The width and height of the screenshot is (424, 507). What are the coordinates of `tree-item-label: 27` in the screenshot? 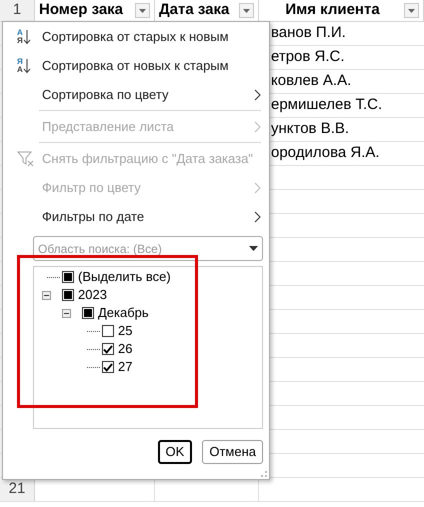 It's located at (125, 367).